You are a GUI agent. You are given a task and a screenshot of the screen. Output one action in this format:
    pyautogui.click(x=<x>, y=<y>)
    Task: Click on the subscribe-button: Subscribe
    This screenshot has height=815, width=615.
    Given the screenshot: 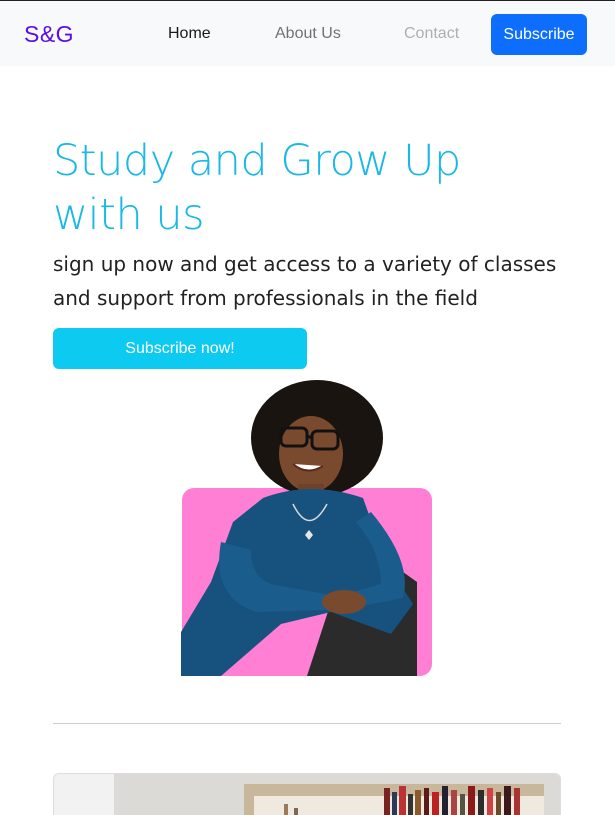 What is the action you would take?
    pyautogui.click(x=539, y=34)
    